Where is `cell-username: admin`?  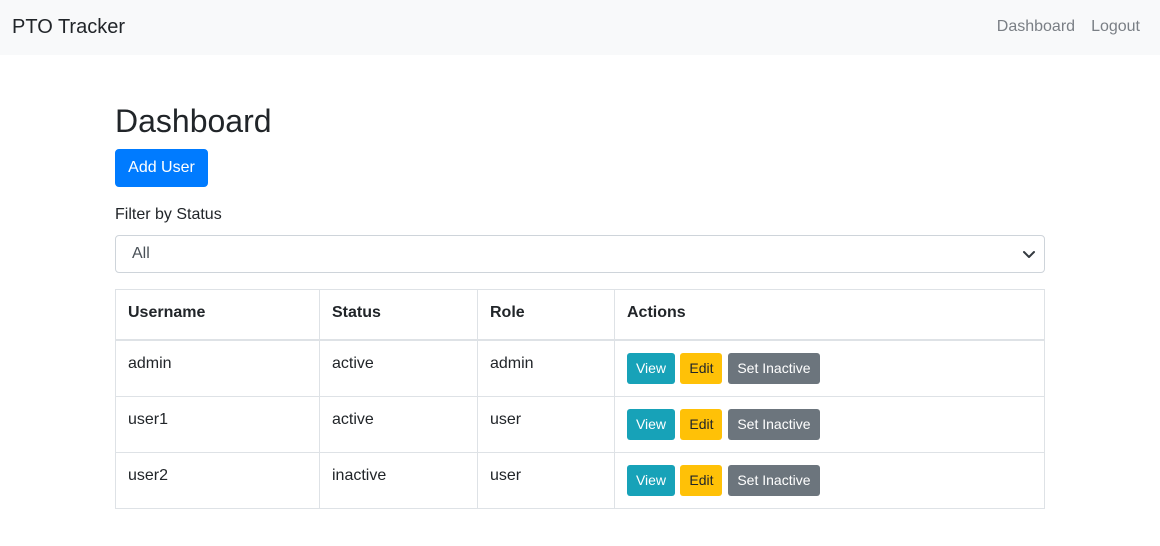 cell-username: admin is located at coordinates (217, 368).